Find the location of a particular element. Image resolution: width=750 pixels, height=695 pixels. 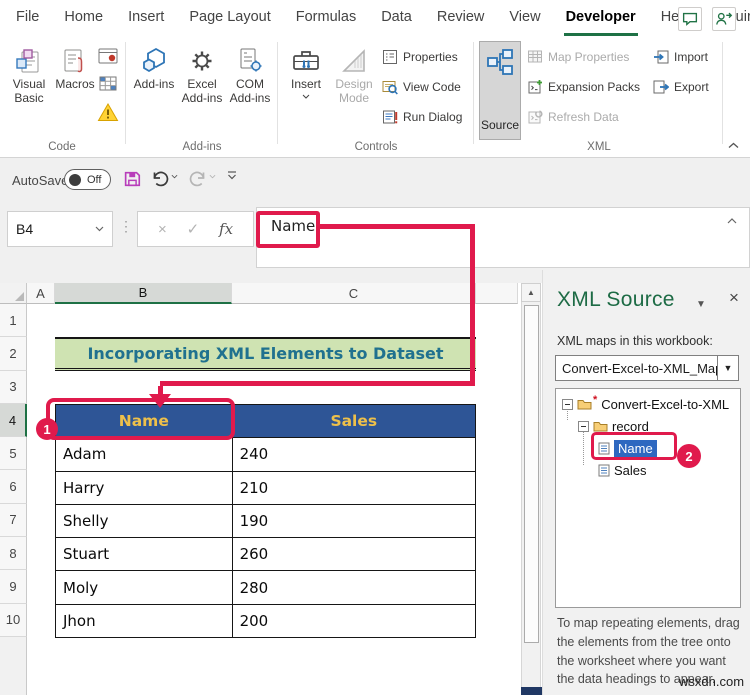

row-header-1: 1 is located at coordinates (13, 321).